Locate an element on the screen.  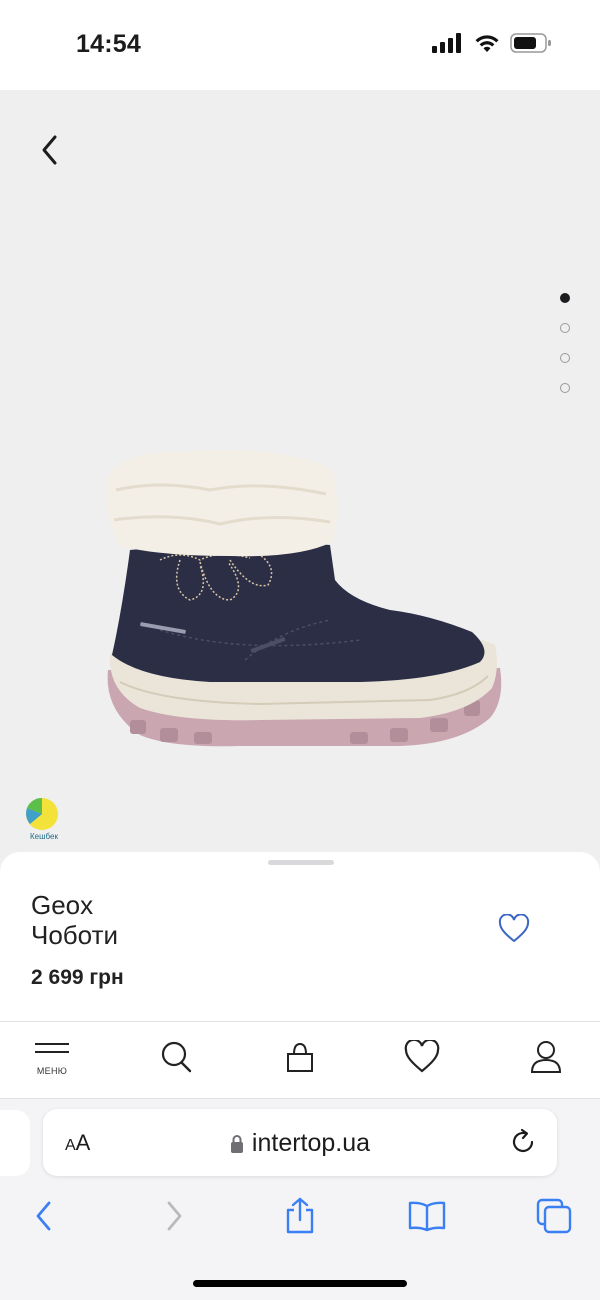
bookmarks-button is located at coordinates (427, 1216).